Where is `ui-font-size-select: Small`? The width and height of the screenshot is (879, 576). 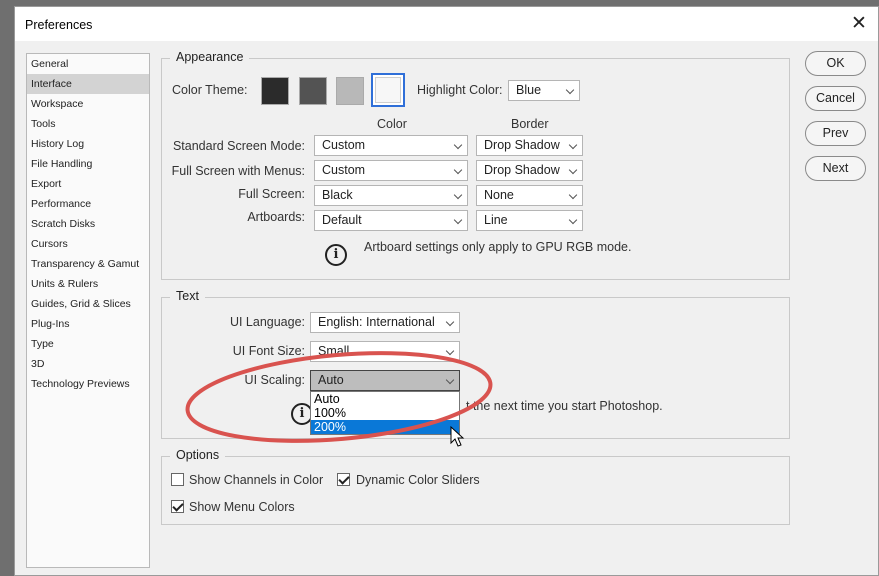
ui-font-size-select: Small is located at coordinates (385, 351).